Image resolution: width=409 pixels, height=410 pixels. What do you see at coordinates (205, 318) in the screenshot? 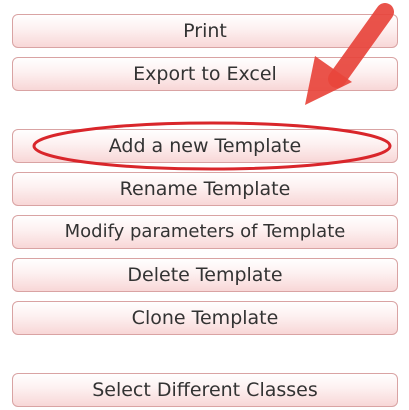
I see `clone-template-button: Clone Template` at bounding box center [205, 318].